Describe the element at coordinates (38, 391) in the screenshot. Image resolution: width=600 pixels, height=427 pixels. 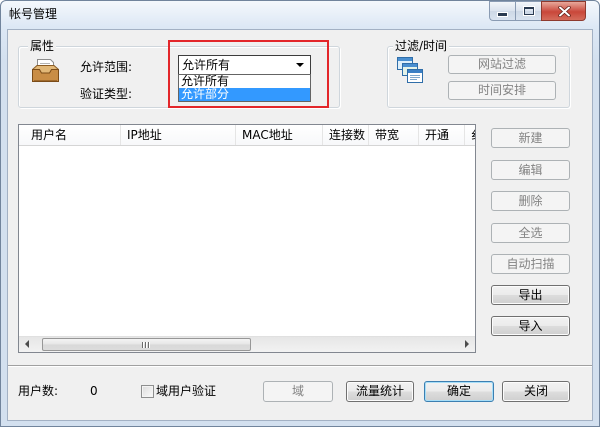
I see `user-count-label: 用户数:` at that location.